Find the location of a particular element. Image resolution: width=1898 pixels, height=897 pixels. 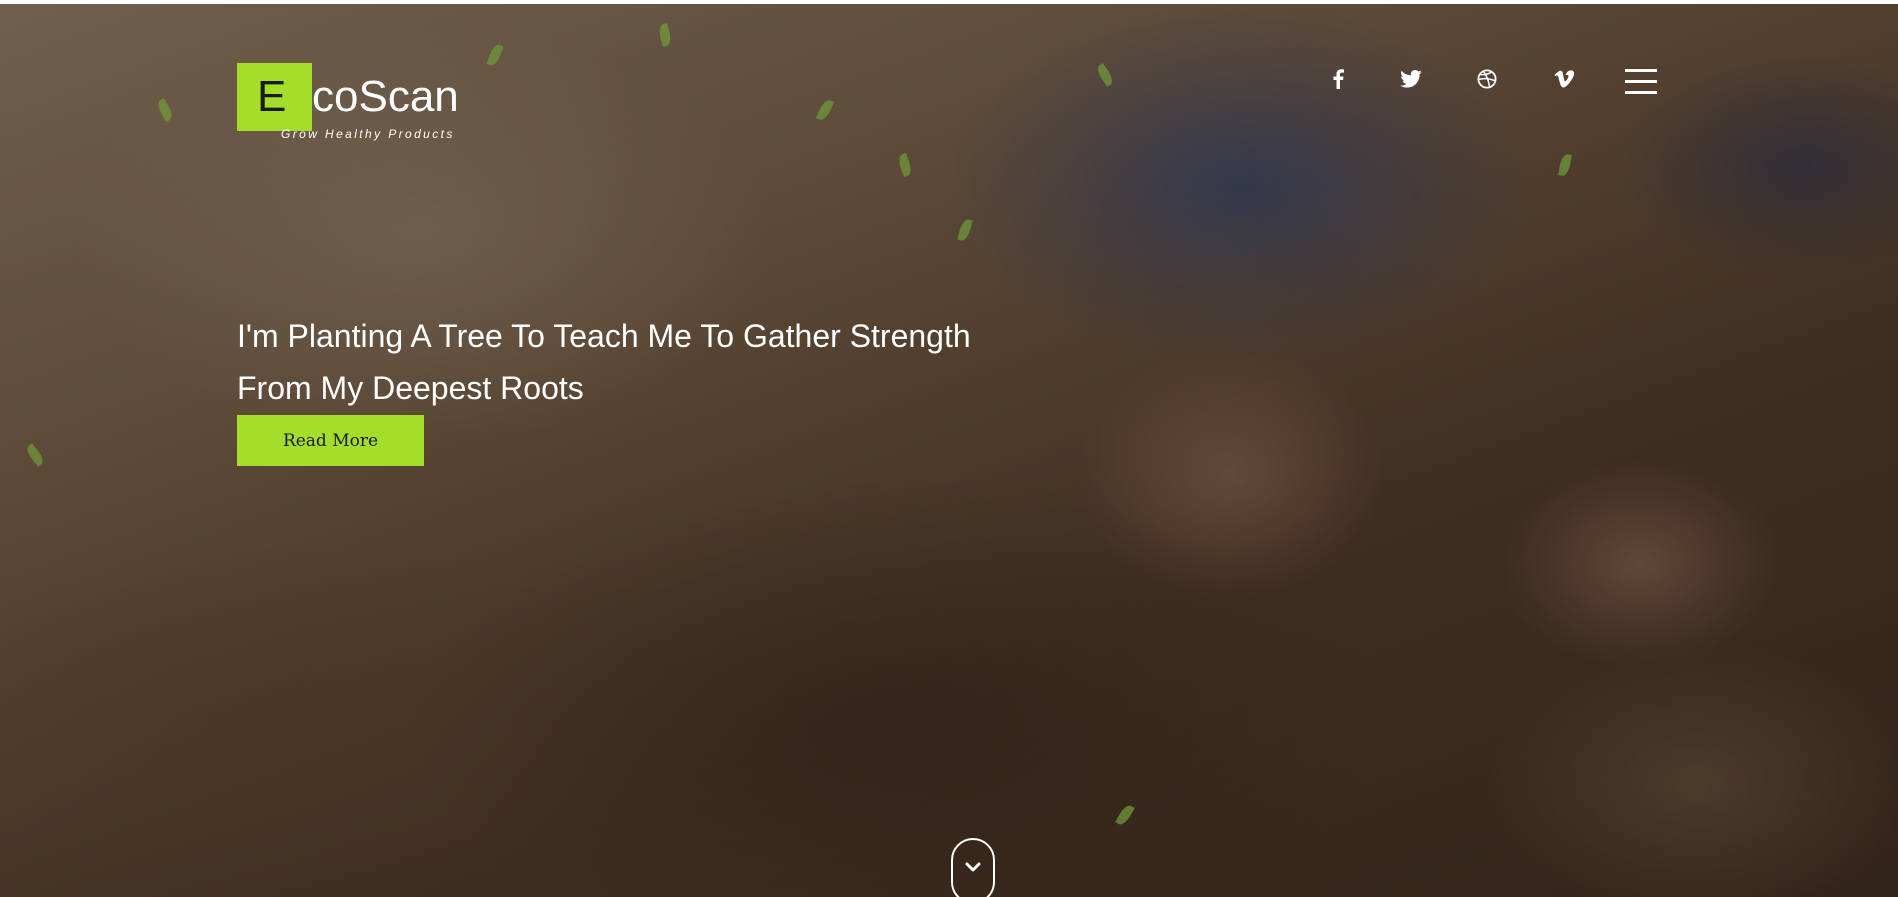

logo-wordmark: coScan is located at coordinates (385, 96).